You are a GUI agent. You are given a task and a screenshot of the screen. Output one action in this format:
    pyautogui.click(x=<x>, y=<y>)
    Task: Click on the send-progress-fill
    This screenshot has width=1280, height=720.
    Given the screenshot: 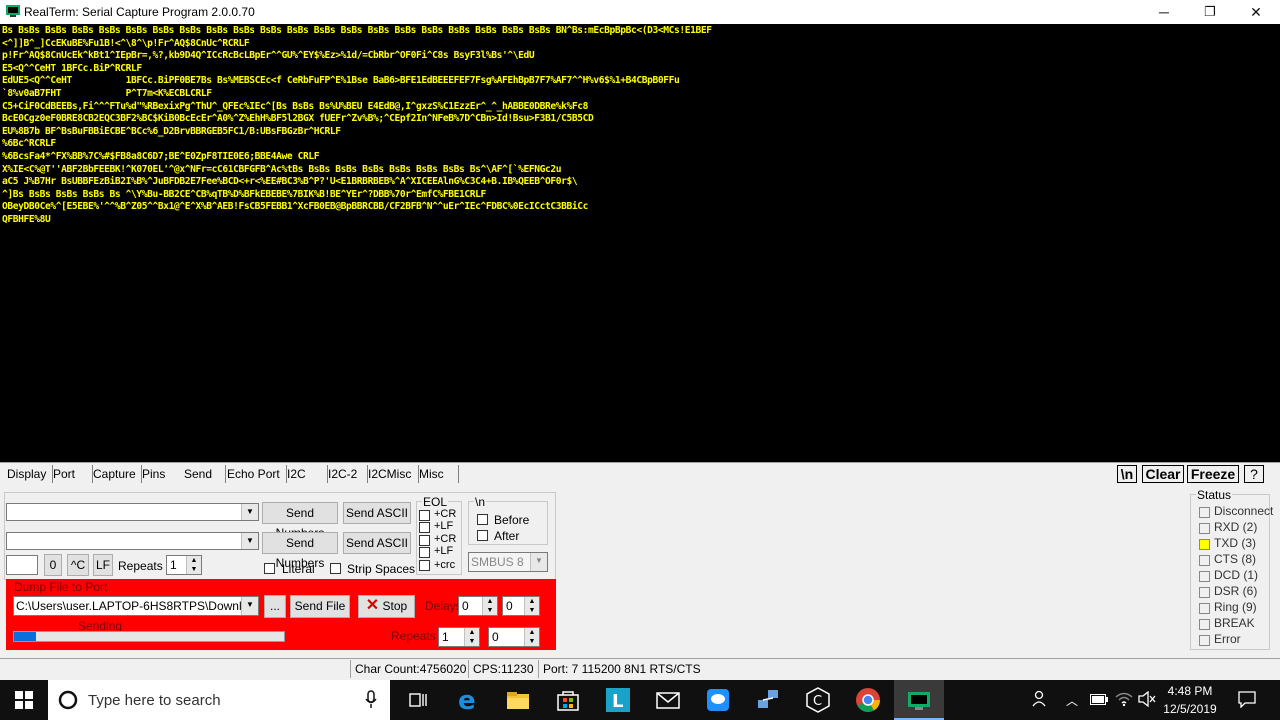 What is the action you would take?
    pyautogui.click(x=25, y=636)
    